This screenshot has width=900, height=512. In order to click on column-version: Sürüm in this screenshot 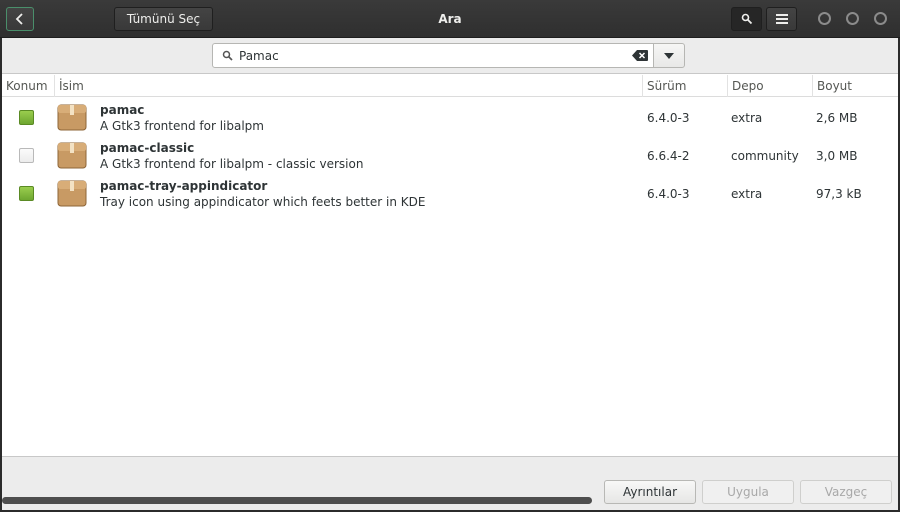, I will do `click(684, 86)`.